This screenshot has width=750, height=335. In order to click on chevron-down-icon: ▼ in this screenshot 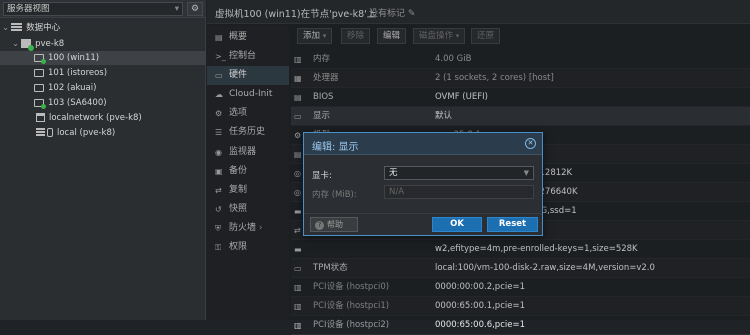, I will do `click(526, 173)`.